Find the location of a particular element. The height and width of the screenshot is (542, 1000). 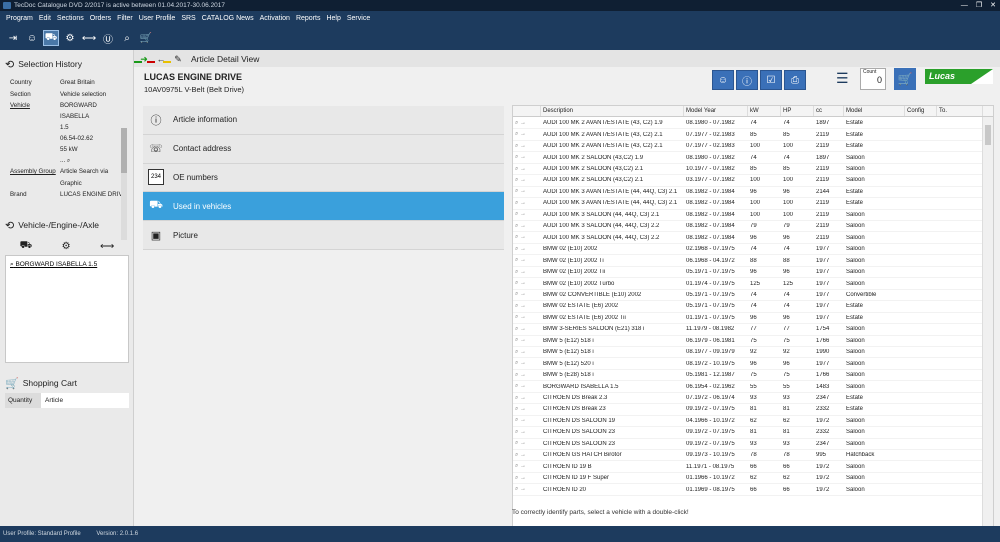

minimize-button: — is located at coordinates (964, 5).